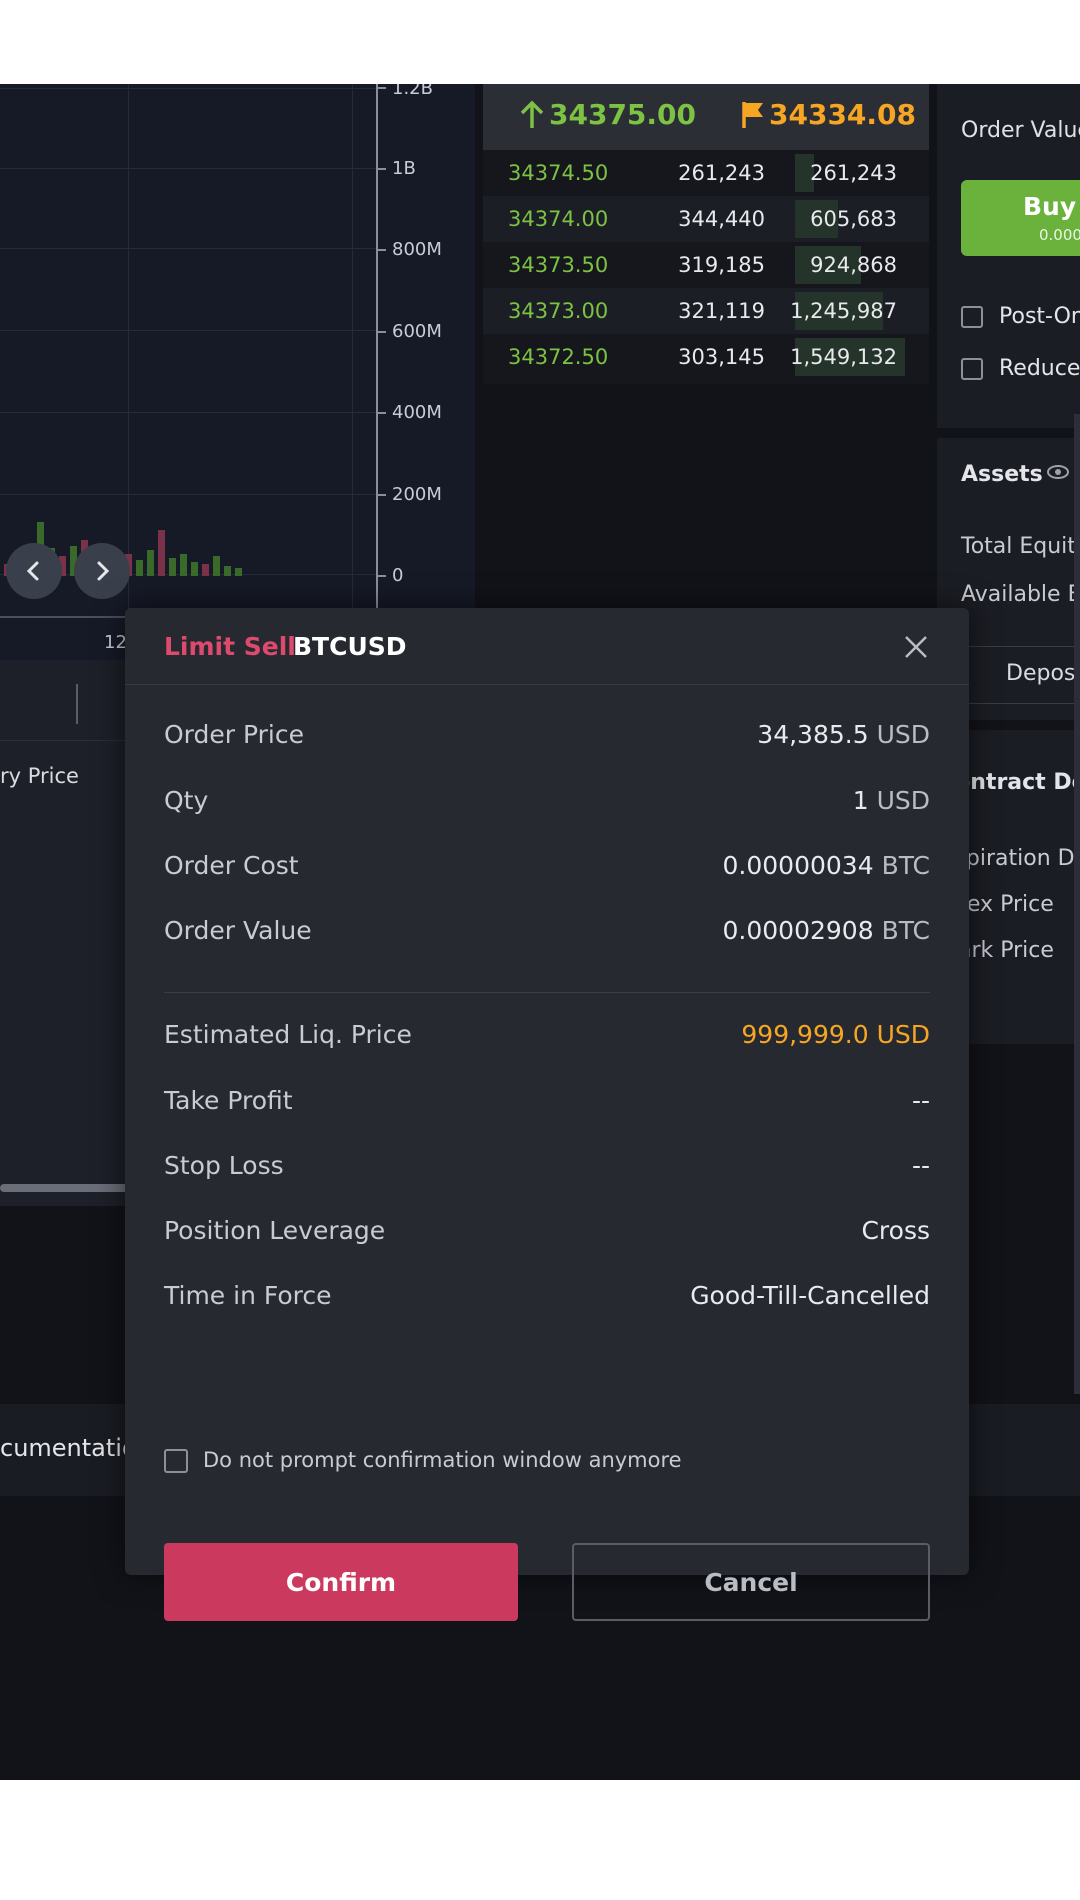 The height and width of the screenshot is (1900, 1080). Describe the element at coordinates (288, 1034) in the screenshot. I see `liq-price-label: Estimated Liq. Price` at that location.